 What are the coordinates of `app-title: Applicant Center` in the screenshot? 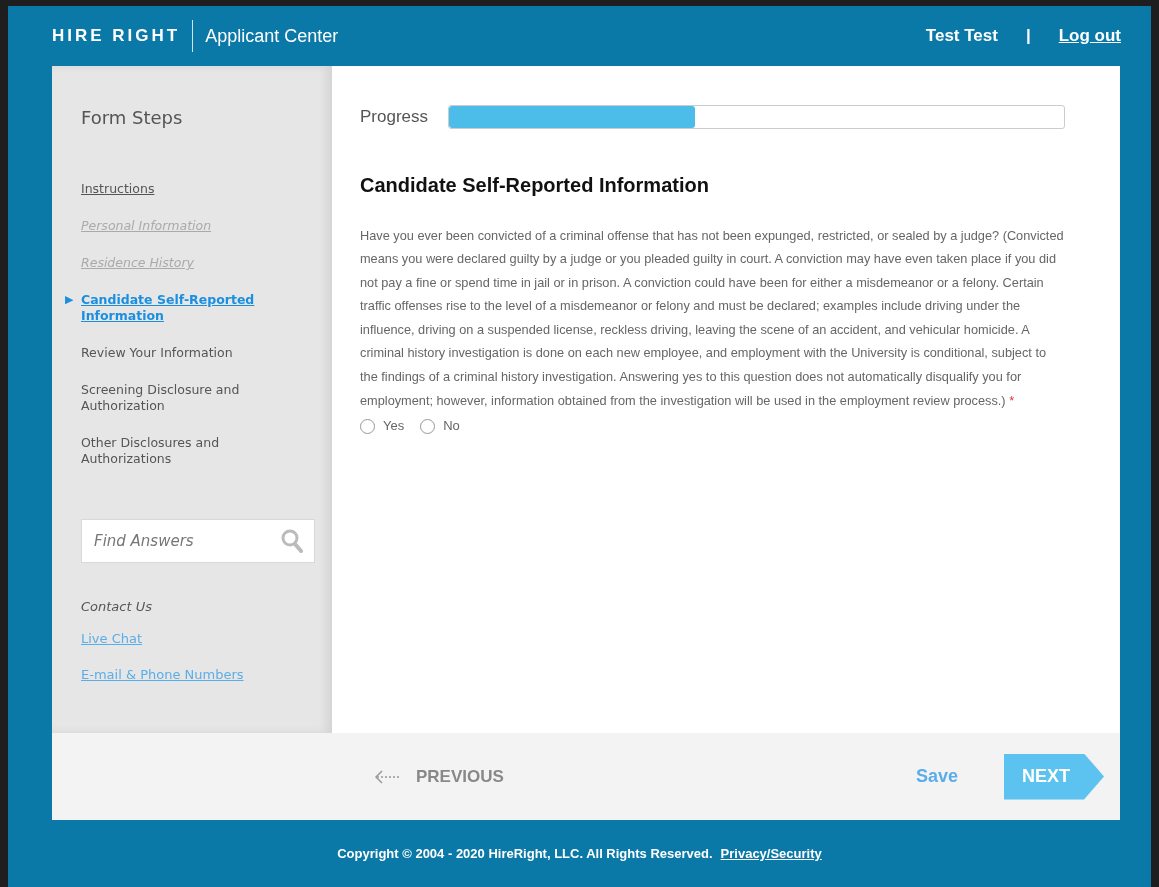 It's located at (272, 36).